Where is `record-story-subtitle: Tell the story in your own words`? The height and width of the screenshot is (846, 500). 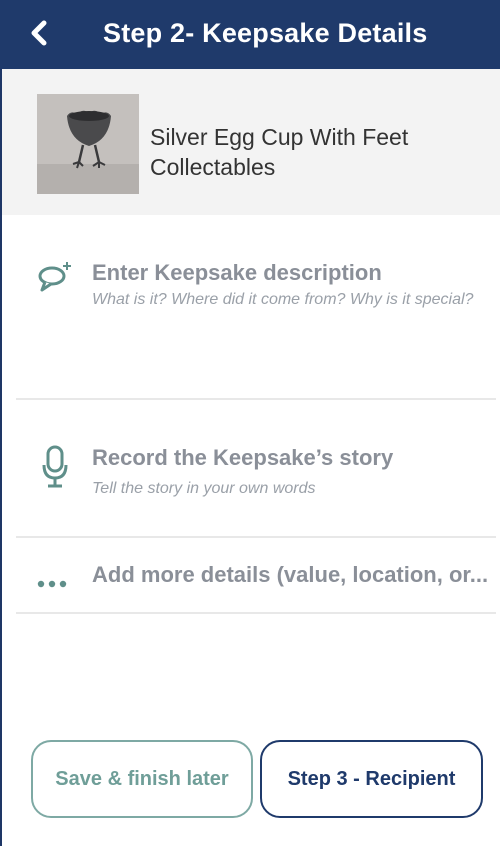
record-story-subtitle: Tell the story in your own words is located at coordinates (204, 488).